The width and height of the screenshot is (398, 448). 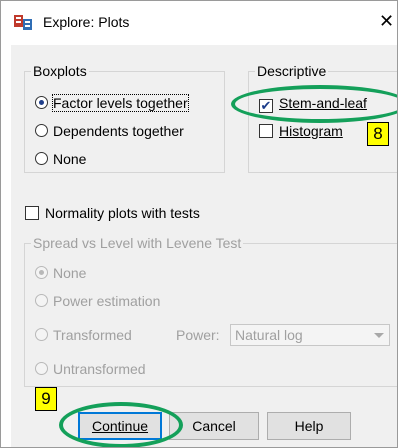 What do you see at coordinates (120, 103) in the screenshot?
I see `radio-label: Factor levels together` at bounding box center [120, 103].